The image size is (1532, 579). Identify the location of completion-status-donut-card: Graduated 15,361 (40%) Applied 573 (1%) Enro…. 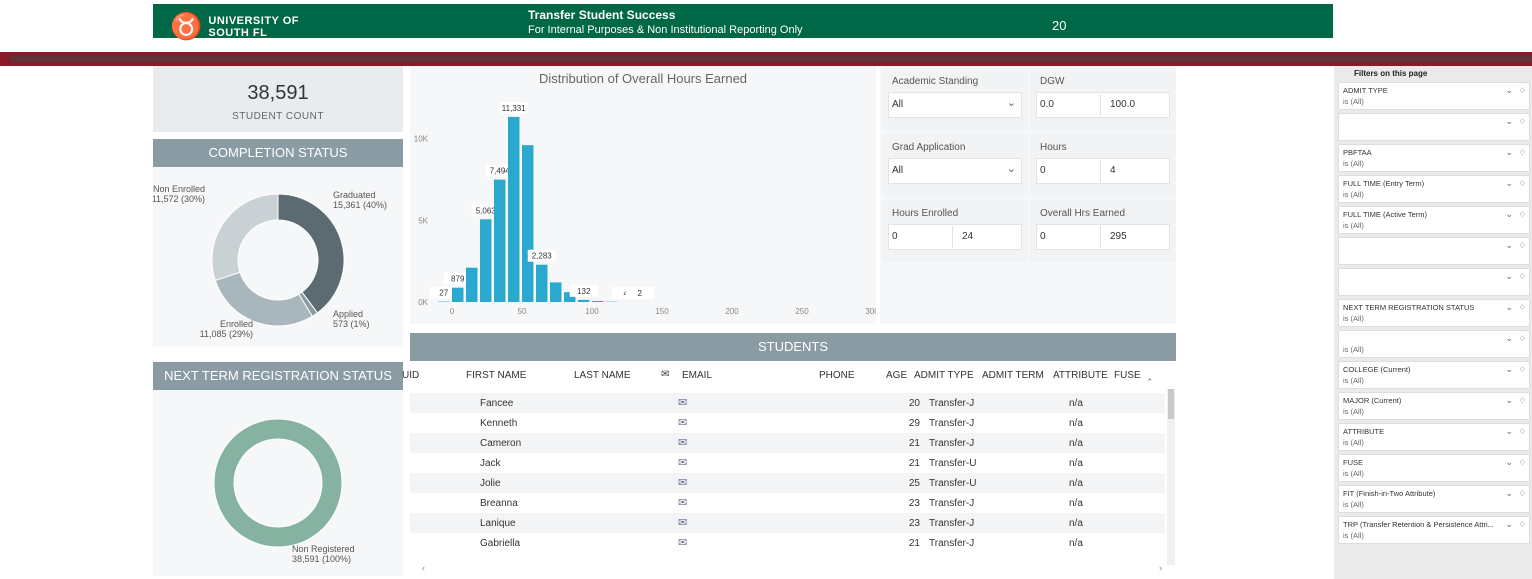
(278, 257).